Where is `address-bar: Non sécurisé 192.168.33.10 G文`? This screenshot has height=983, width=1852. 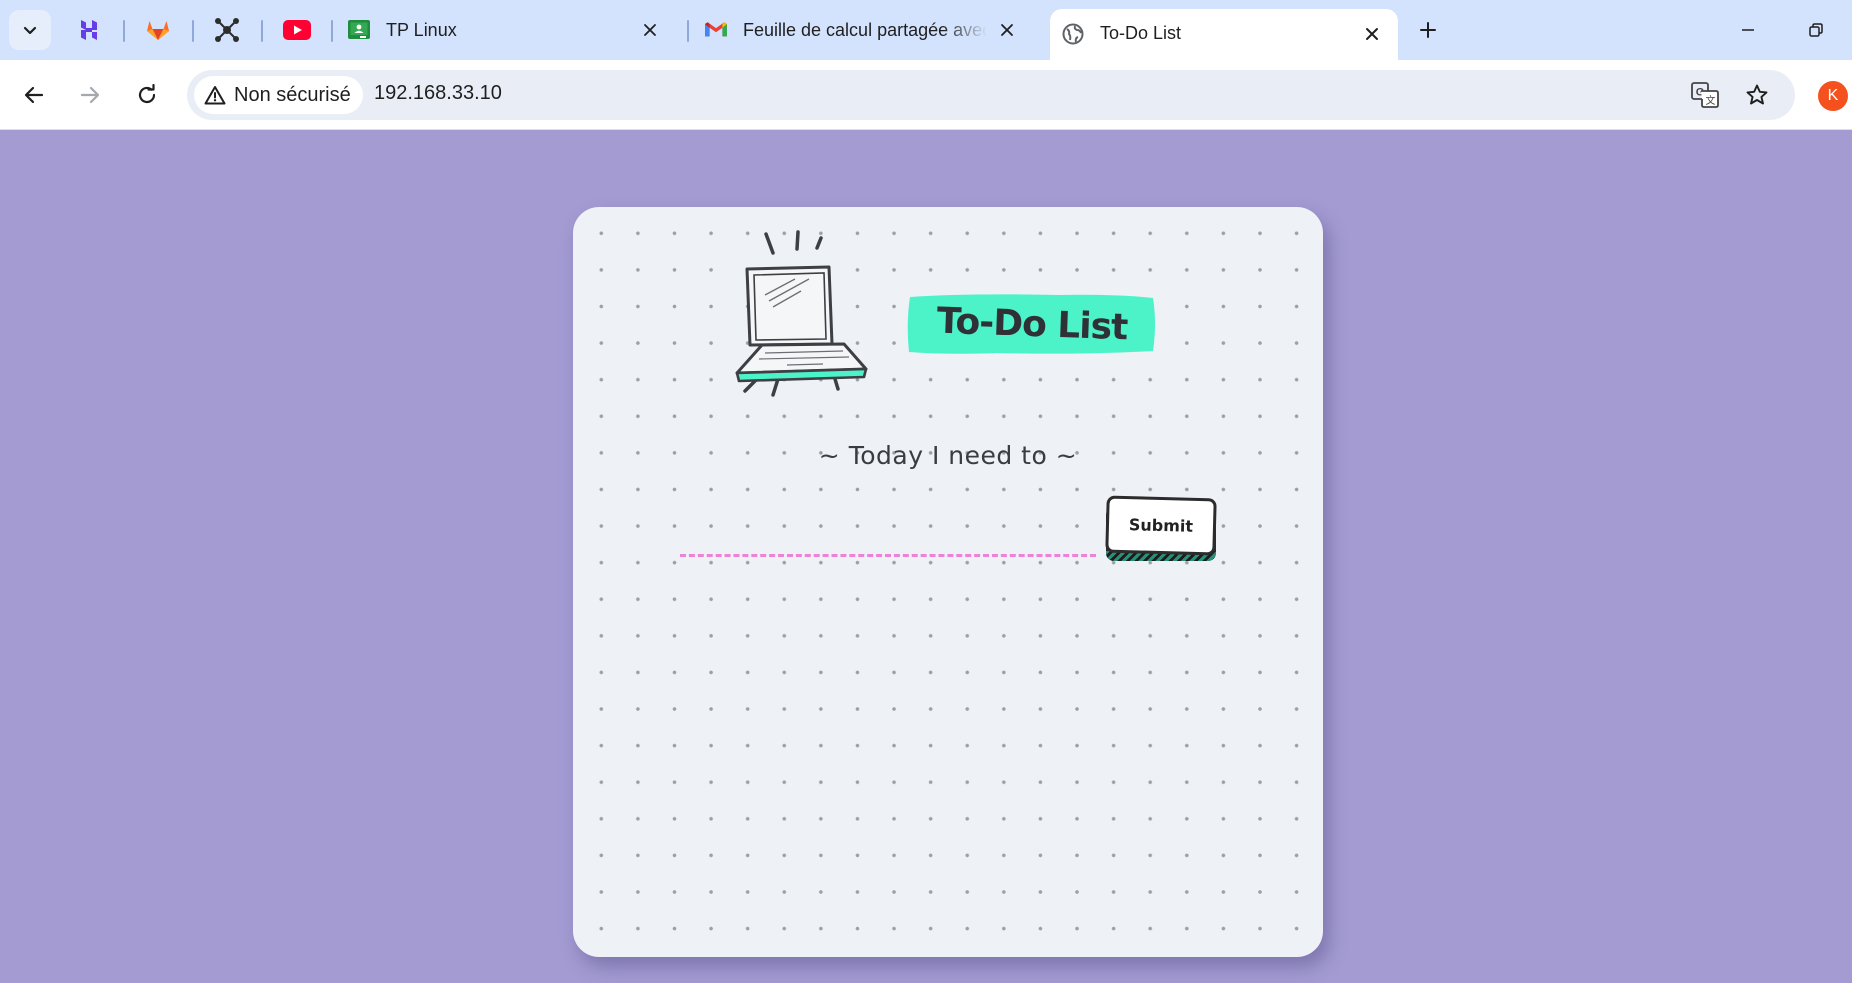 address-bar: Non sécurisé 192.168.33.10 G文 is located at coordinates (991, 95).